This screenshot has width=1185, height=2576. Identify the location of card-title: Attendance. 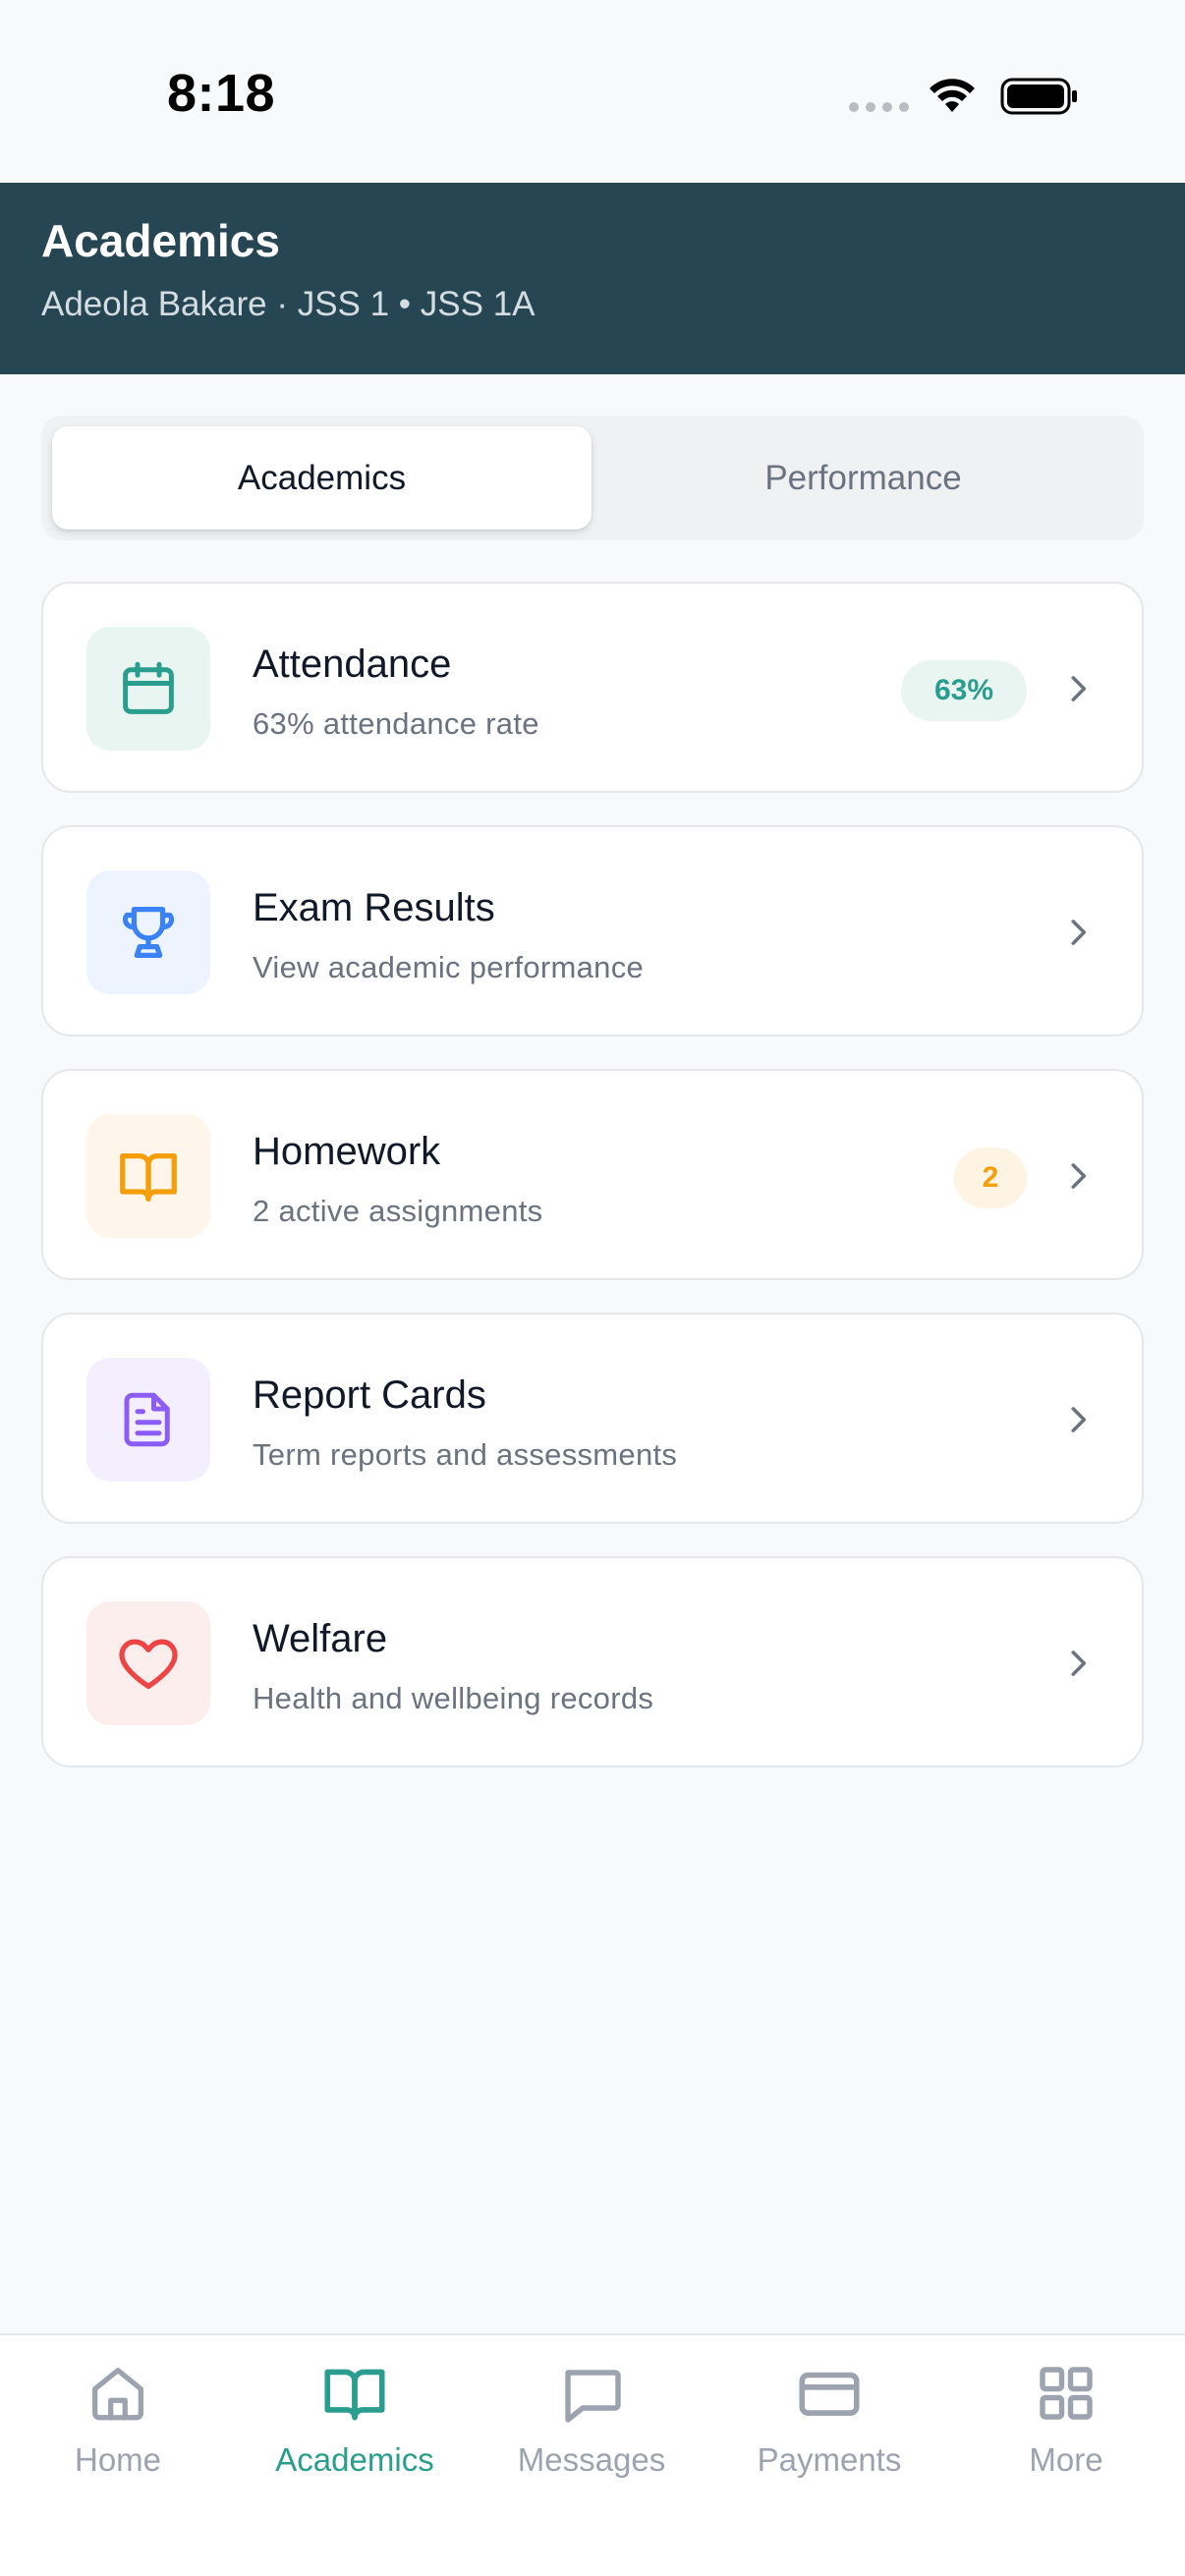
(352, 664).